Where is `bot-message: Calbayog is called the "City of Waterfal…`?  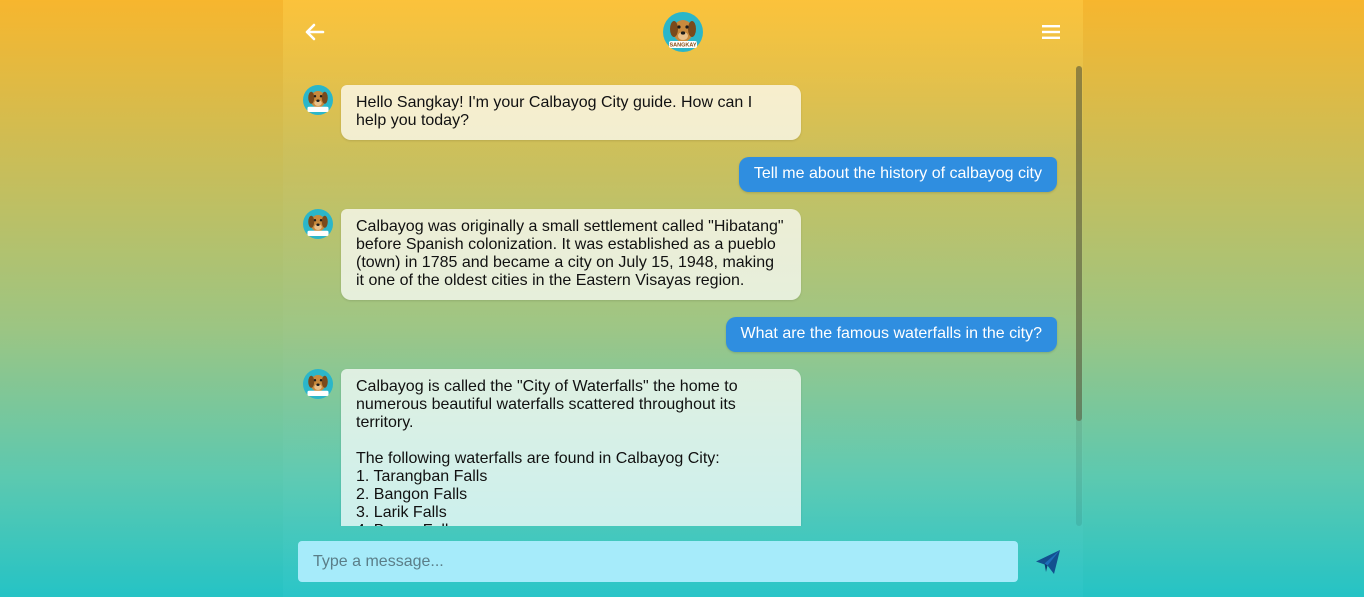
bot-message: Calbayog is called the "City of Waterfal… is located at coordinates (571, 447).